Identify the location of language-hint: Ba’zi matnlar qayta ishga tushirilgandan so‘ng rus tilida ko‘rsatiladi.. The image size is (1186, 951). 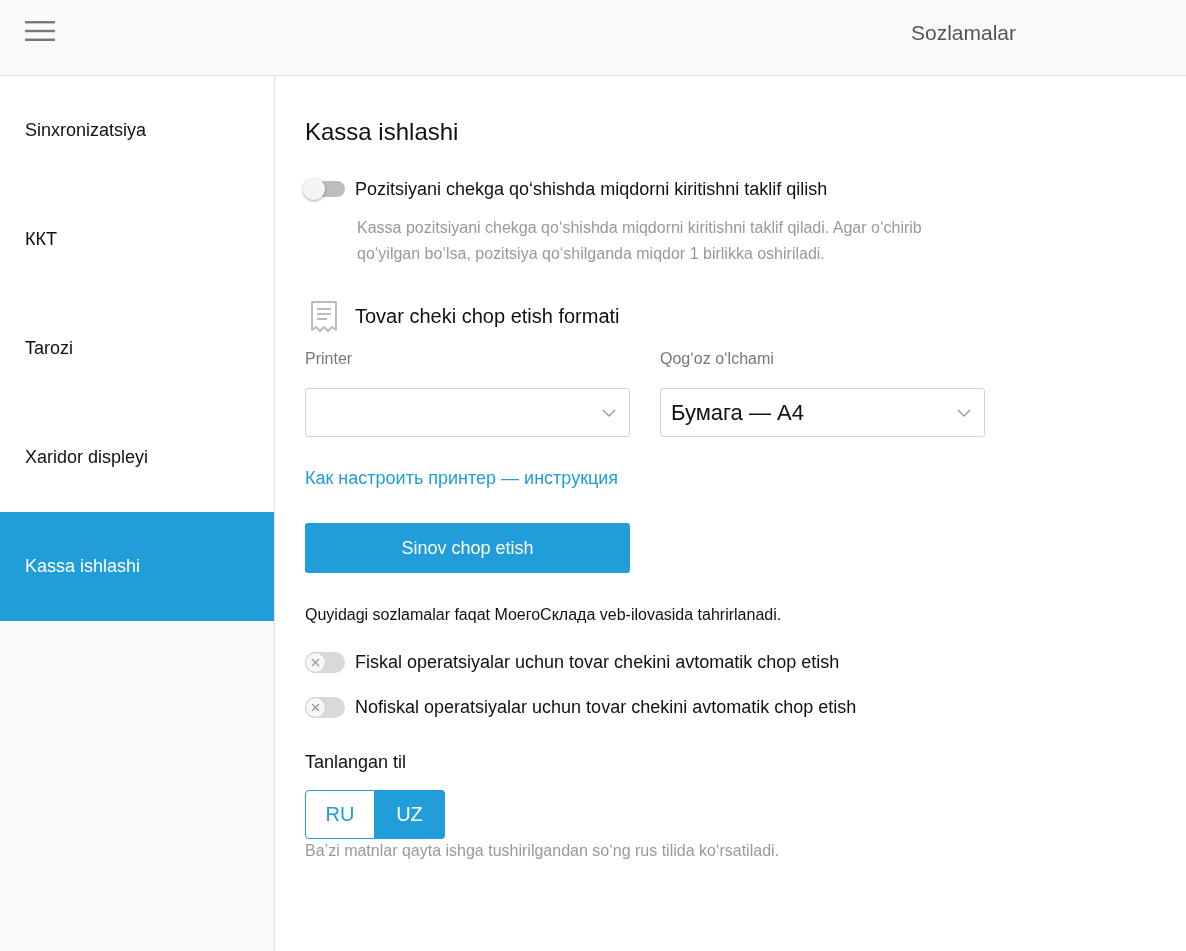
(542, 851).